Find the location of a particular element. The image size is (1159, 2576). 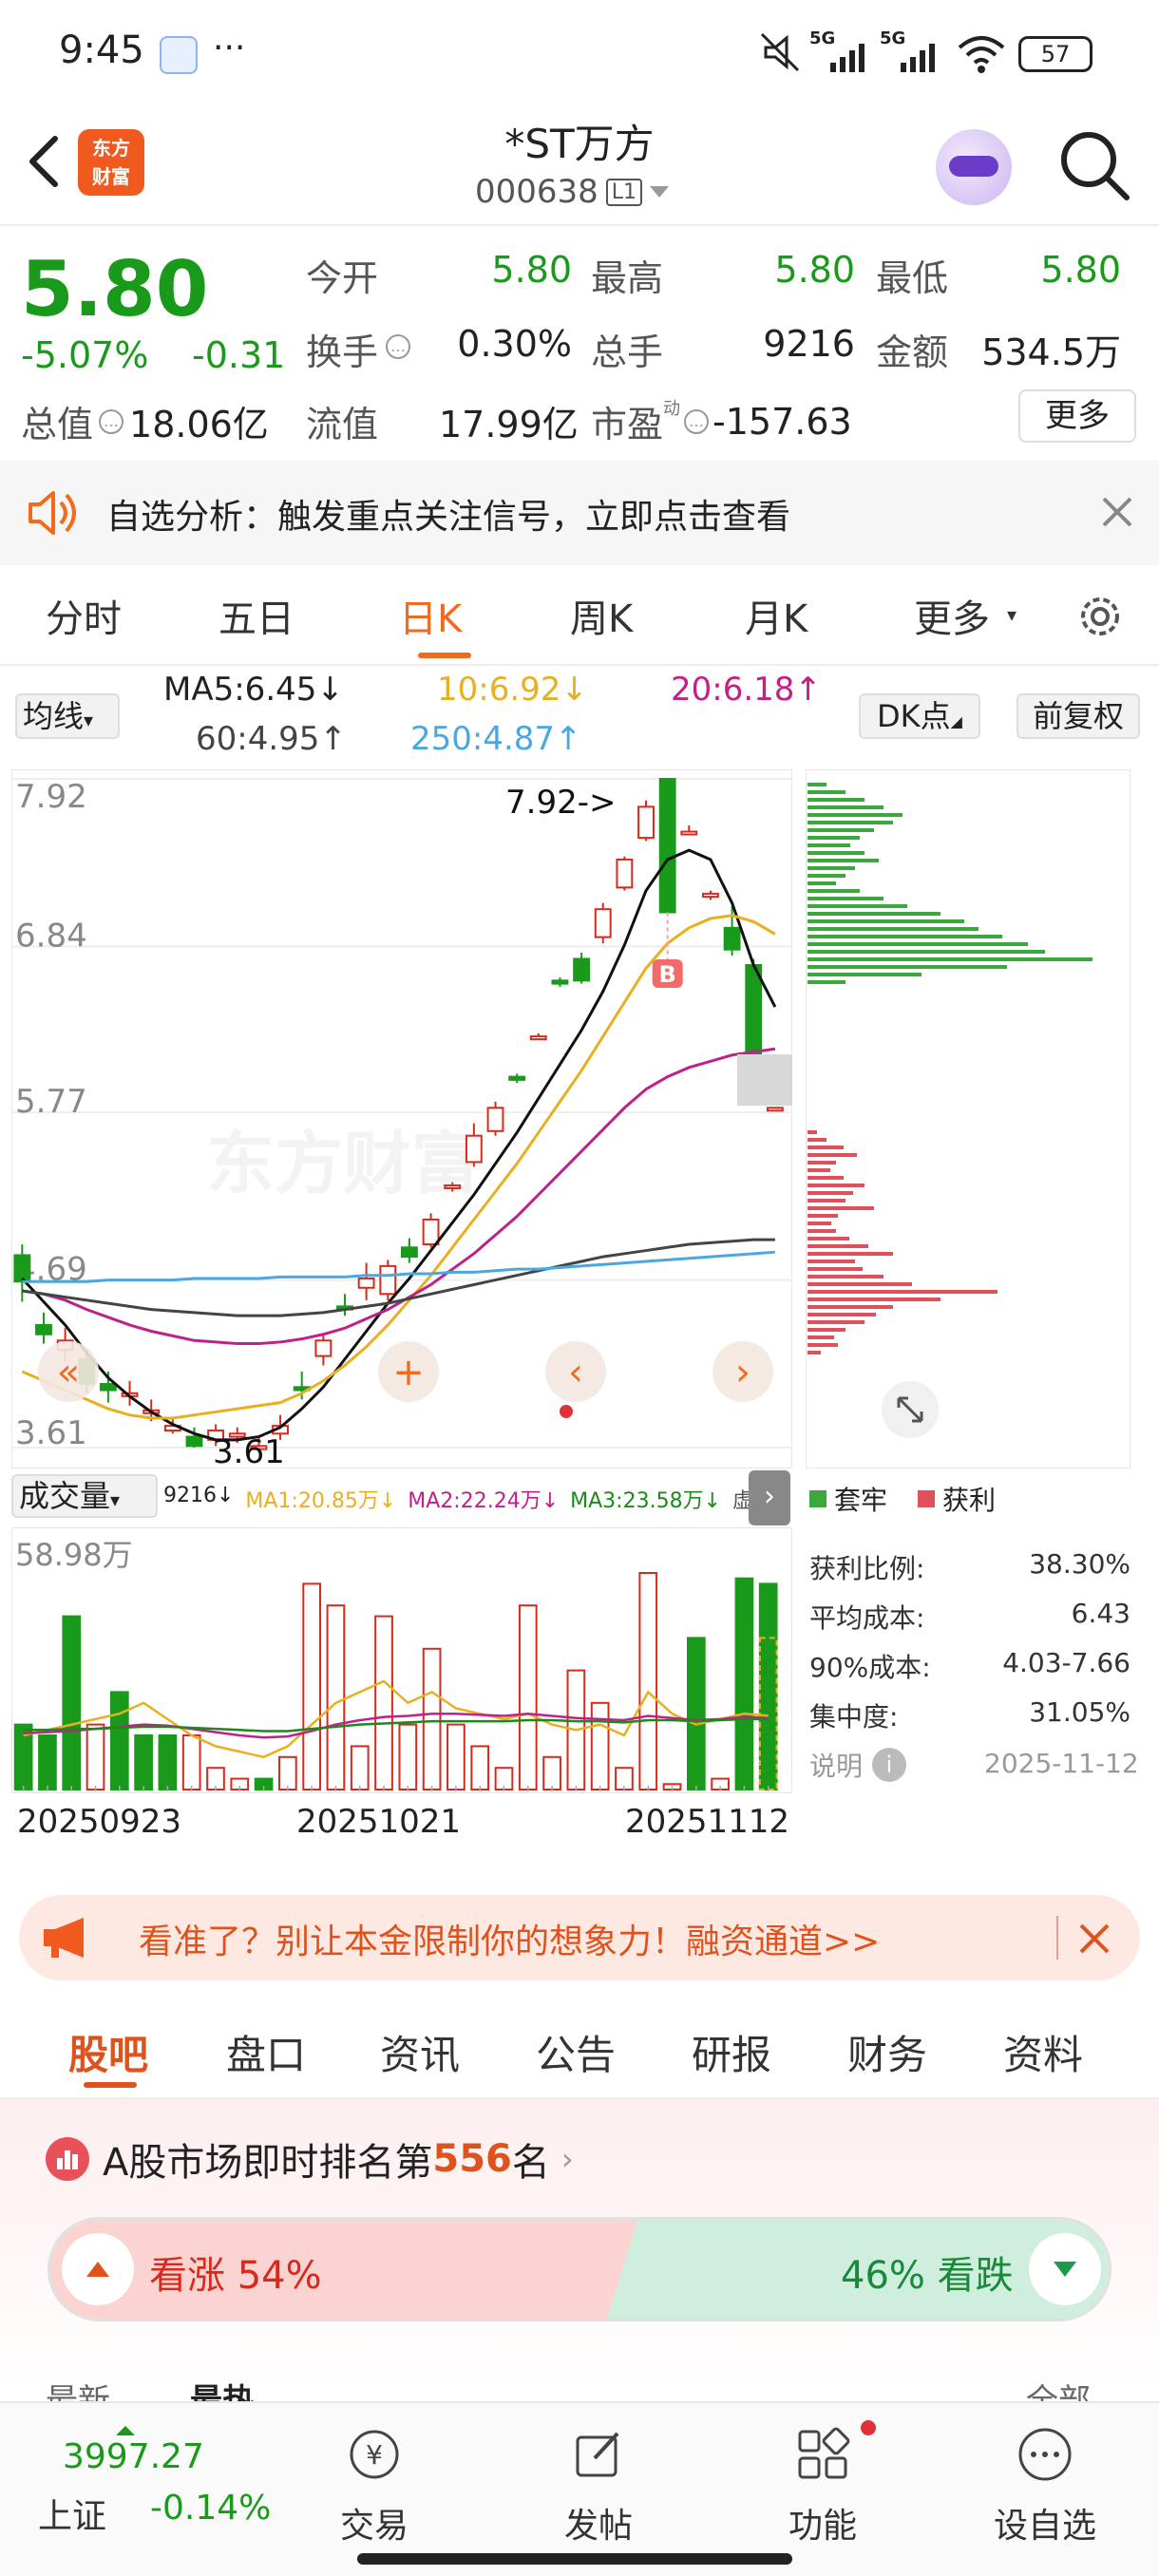

post-icon is located at coordinates (598, 2454).